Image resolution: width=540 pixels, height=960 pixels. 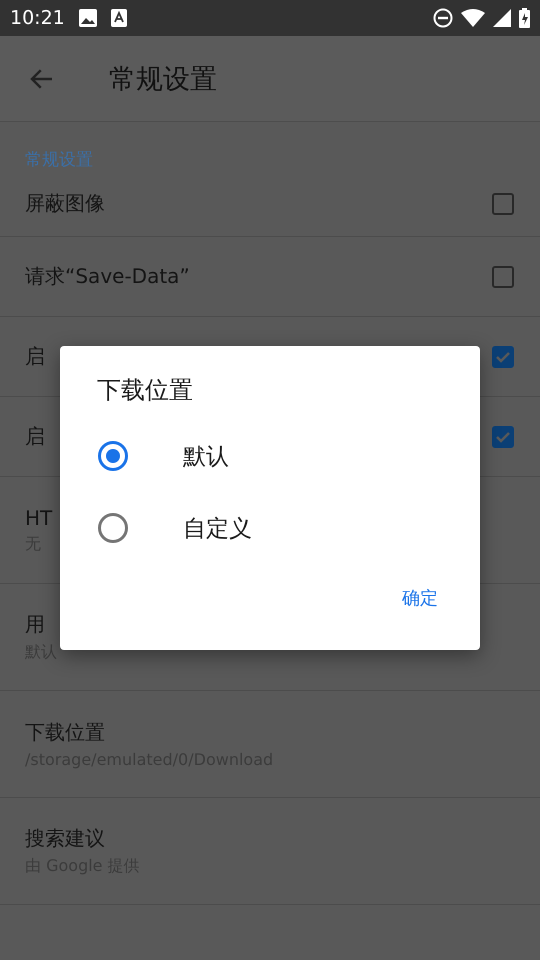 I want to click on setting-title: HT, so click(x=38, y=518).